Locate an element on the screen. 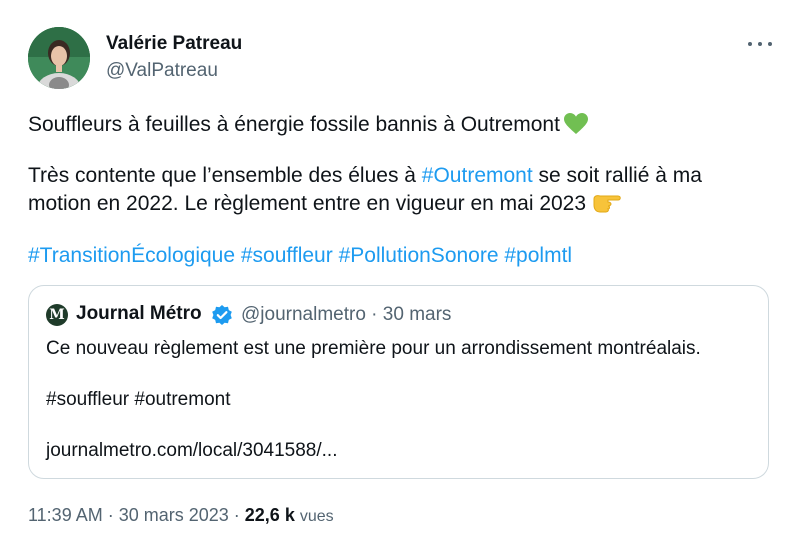 The height and width of the screenshot is (545, 800). views-label: vues is located at coordinates (316, 516).